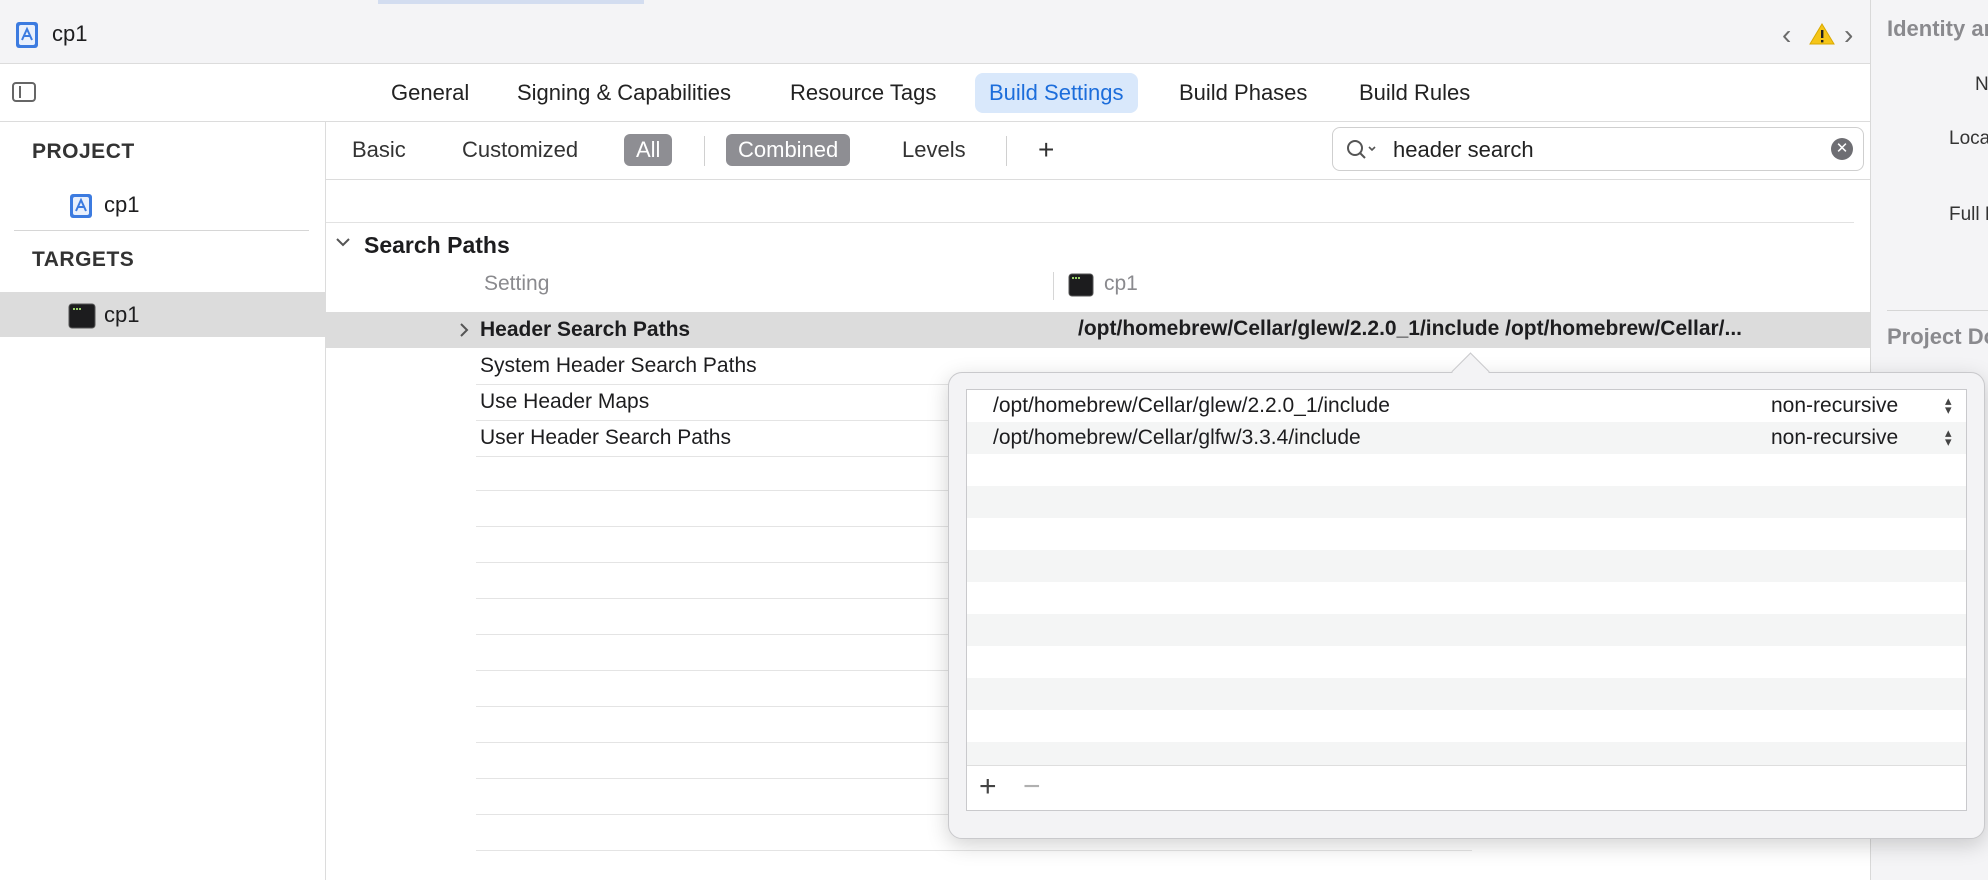 The width and height of the screenshot is (1988, 880). What do you see at coordinates (437, 245) in the screenshot?
I see `group-title: Search Paths` at bounding box center [437, 245].